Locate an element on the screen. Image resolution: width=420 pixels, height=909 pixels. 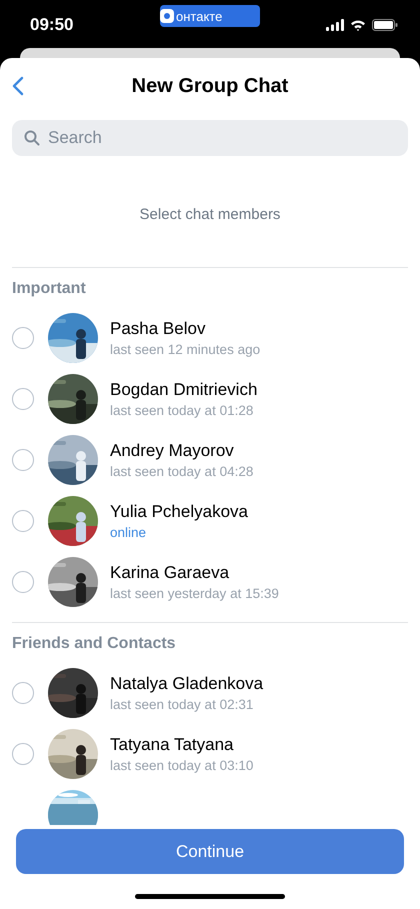
section-title: Friends and Contacts is located at coordinates (94, 644).